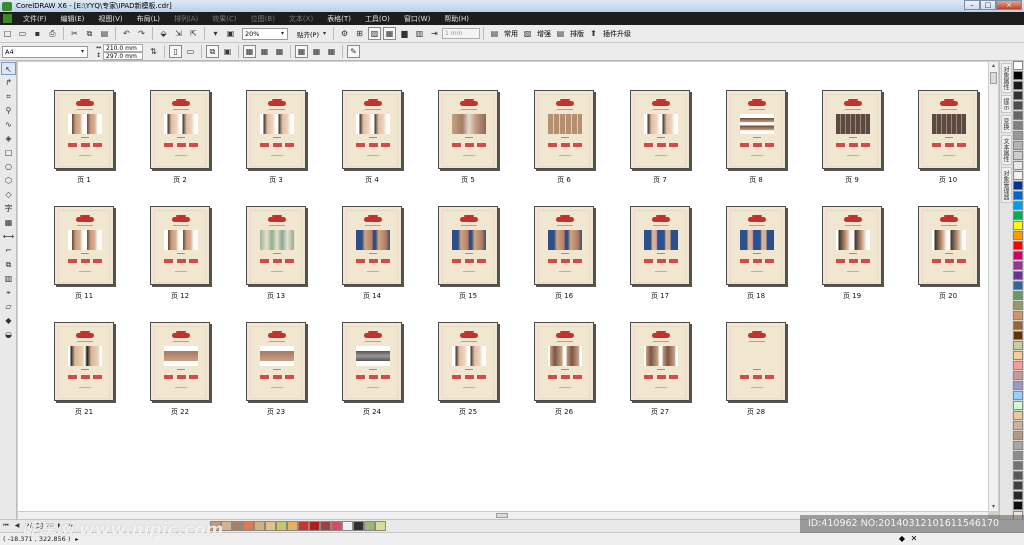  What do you see at coordinates (265, 33) in the screenshot?
I see `zoom-level-select: 20% ▾` at bounding box center [265, 33].